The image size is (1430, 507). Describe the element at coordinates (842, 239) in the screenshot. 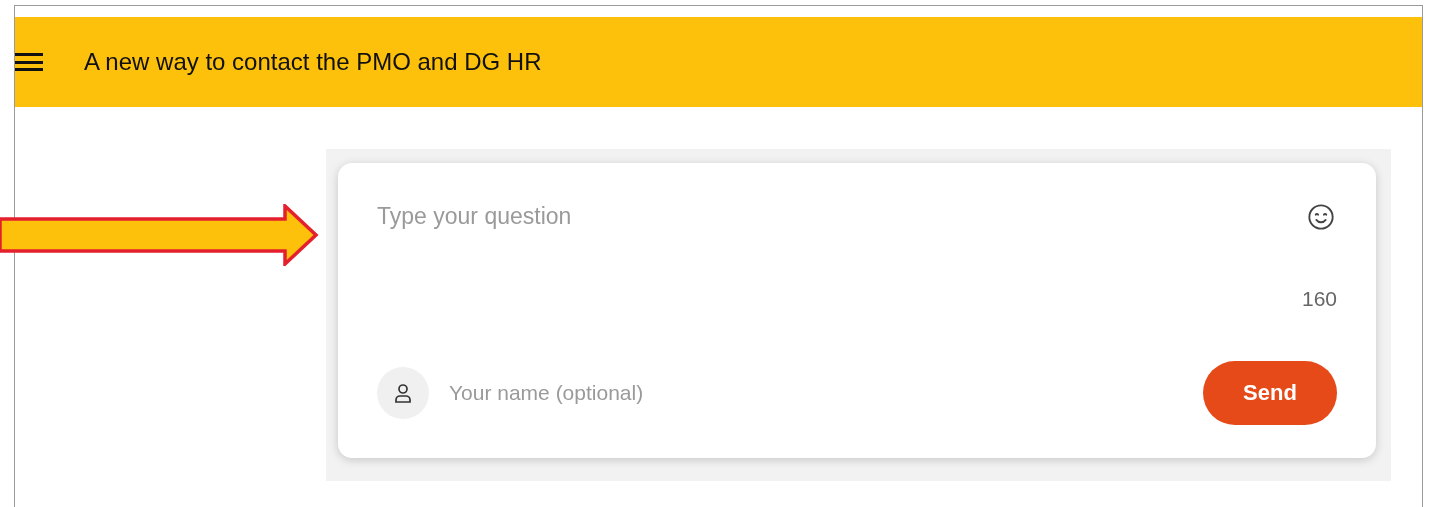

I see `question-field: Type your question` at that location.